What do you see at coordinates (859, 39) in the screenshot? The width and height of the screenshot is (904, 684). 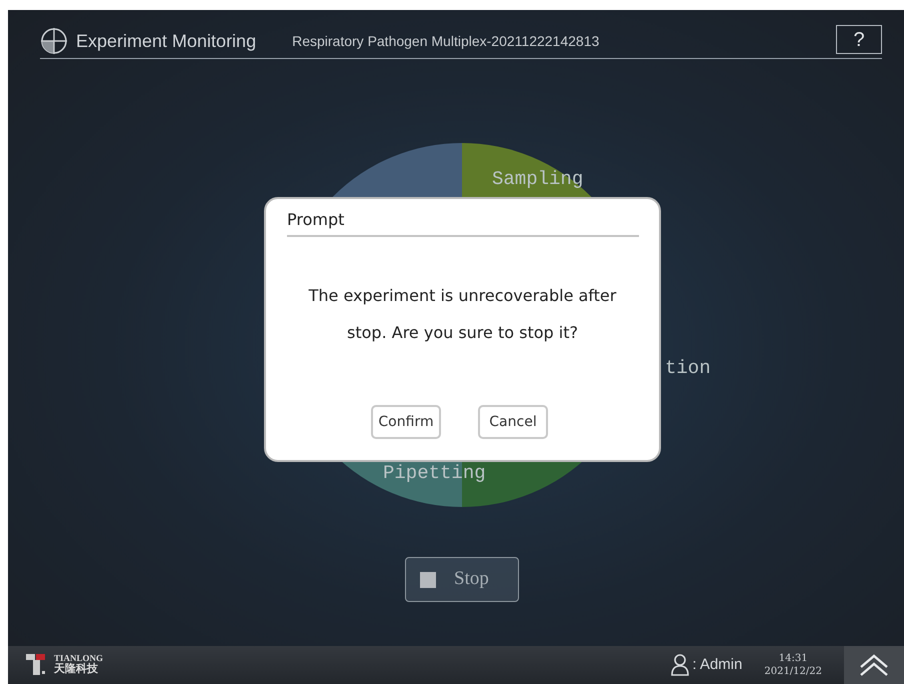 I see `help-button: ?` at bounding box center [859, 39].